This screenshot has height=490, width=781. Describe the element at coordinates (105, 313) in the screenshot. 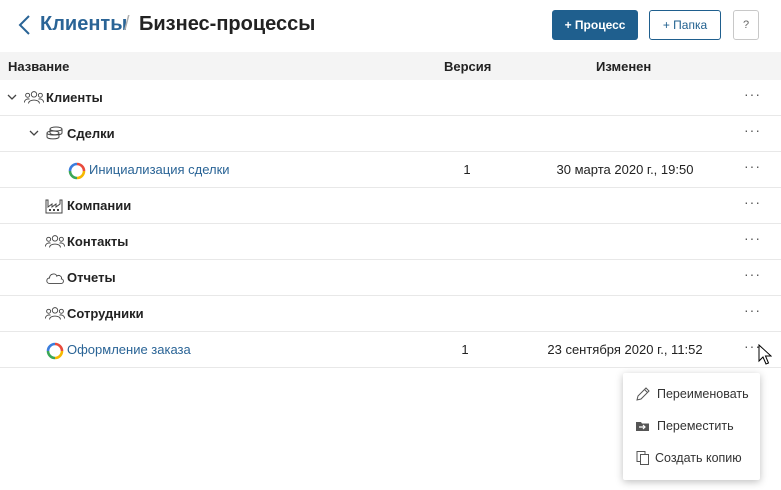

I see `folder-name: Сотрудники` at that location.